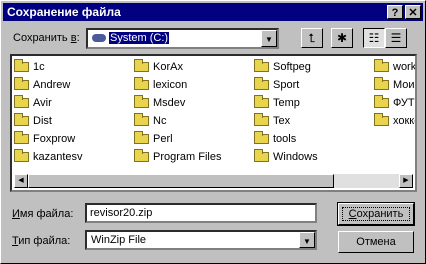 The width and height of the screenshot is (426, 264). I want to click on list-item: work, so click(393, 67).